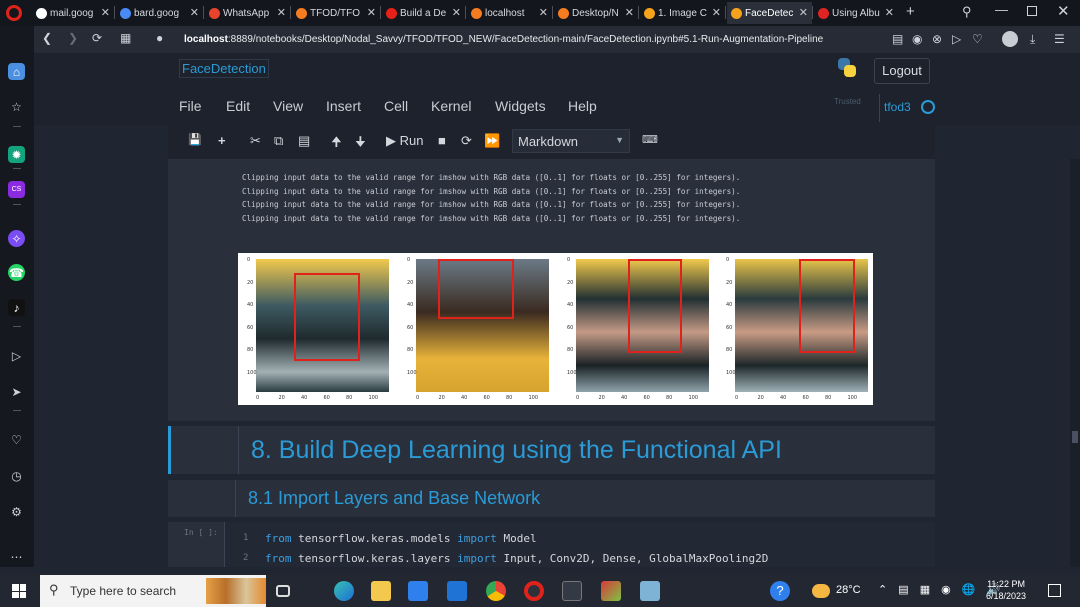 This screenshot has height=607, width=1080. Describe the element at coordinates (897, 39) in the screenshot. I see `snapshot-icon: ▤` at that location.